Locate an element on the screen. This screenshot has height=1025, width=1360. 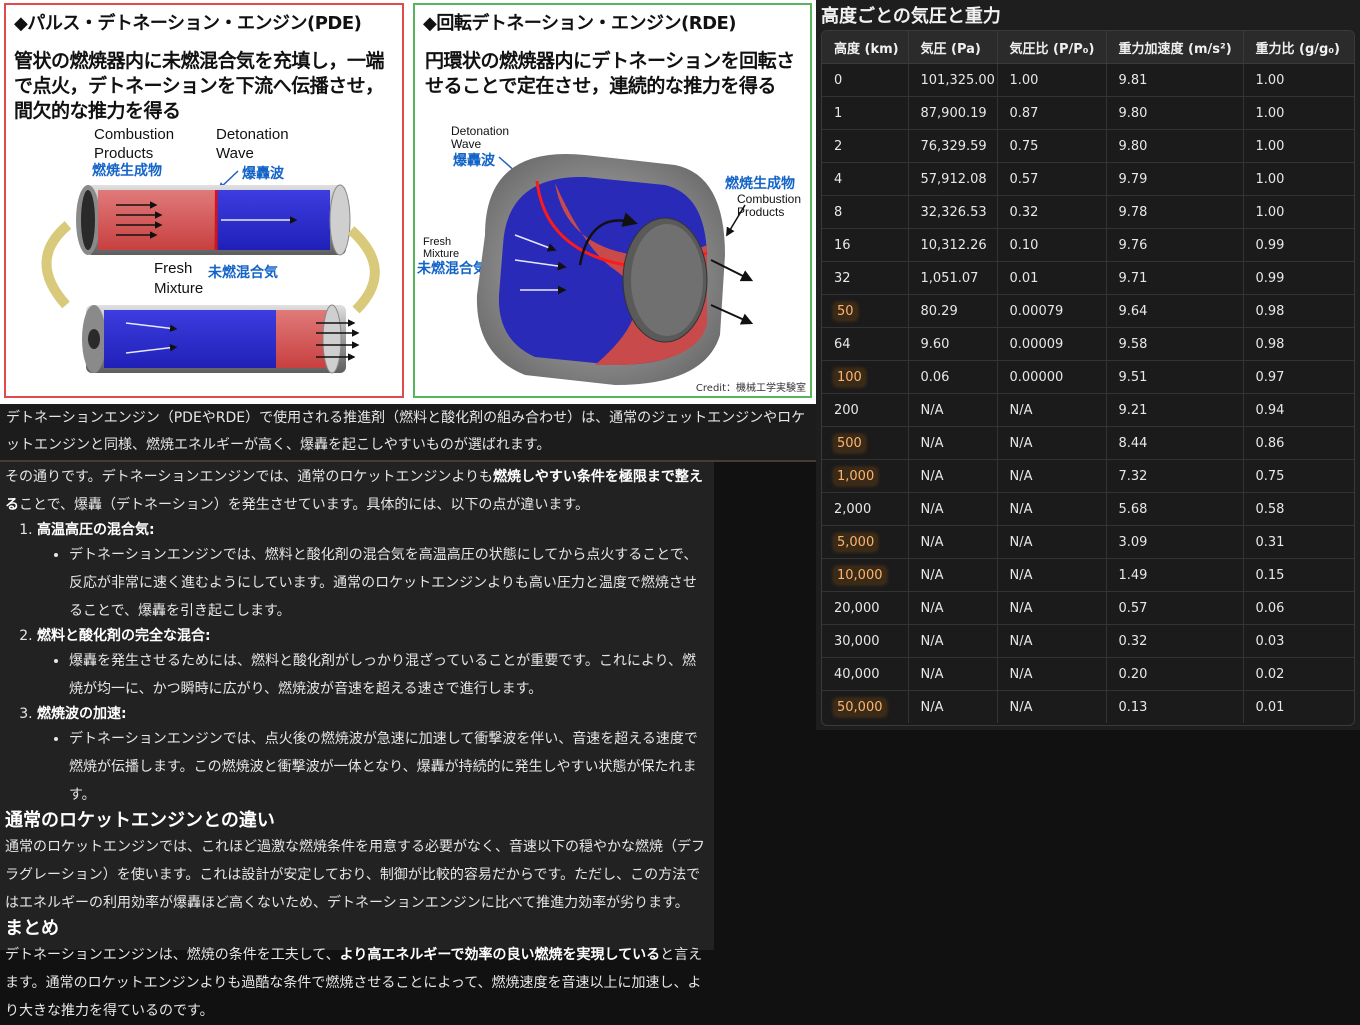
cell-altitude: 16 is located at coordinates (865, 245).